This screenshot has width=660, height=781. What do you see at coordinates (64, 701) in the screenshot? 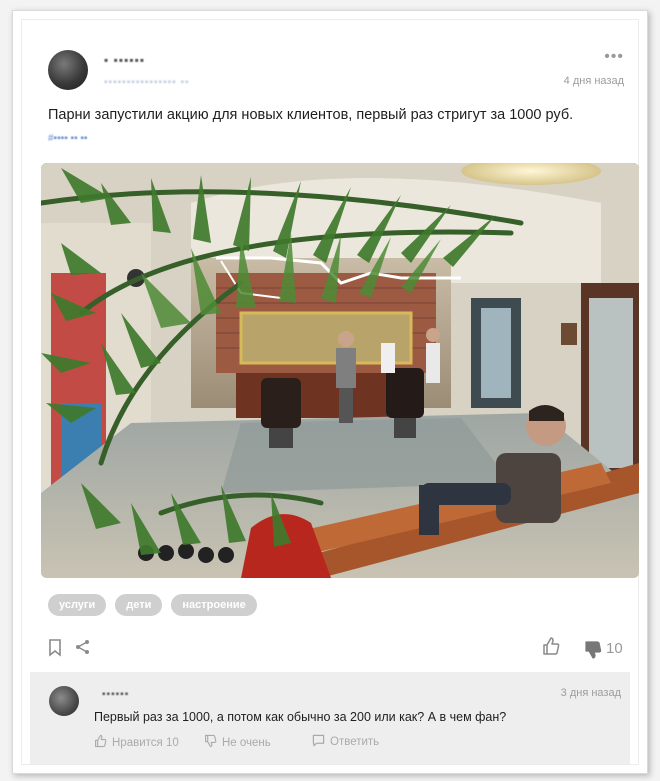
I see `comment-author-avatar` at bounding box center [64, 701].